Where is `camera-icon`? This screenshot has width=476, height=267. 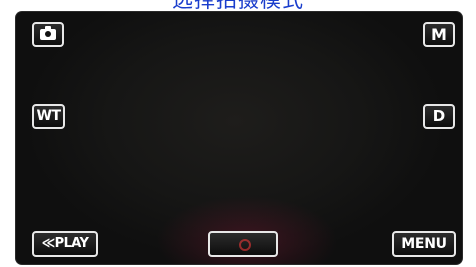 camera-icon is located at coordinates (48, 33).